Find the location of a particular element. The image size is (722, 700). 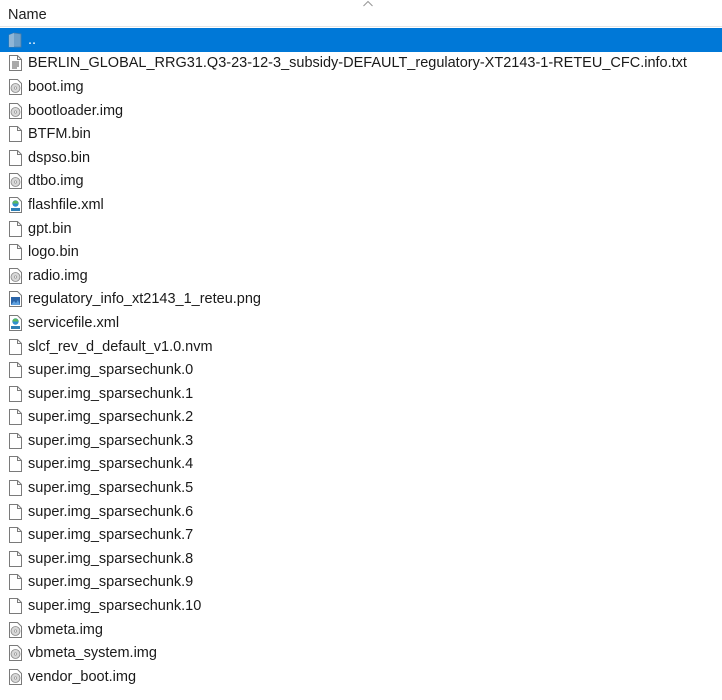

file-name-label: bootloader.img is located at coordinates (76, 110).